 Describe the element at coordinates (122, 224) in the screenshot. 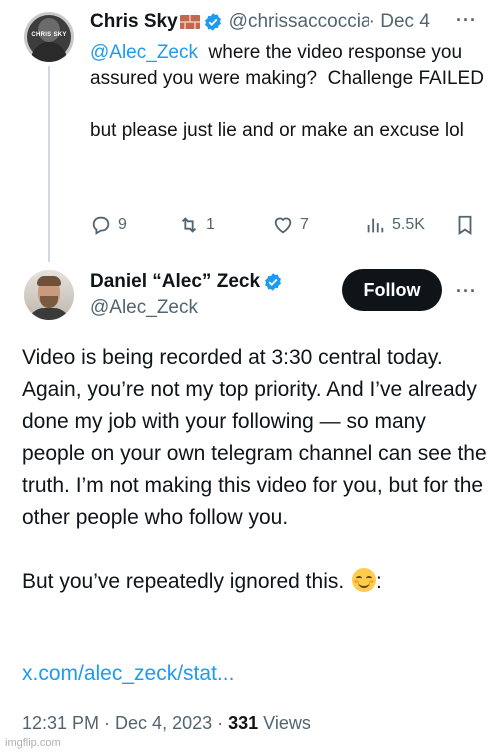

I see `reply-count: 9` at that location.